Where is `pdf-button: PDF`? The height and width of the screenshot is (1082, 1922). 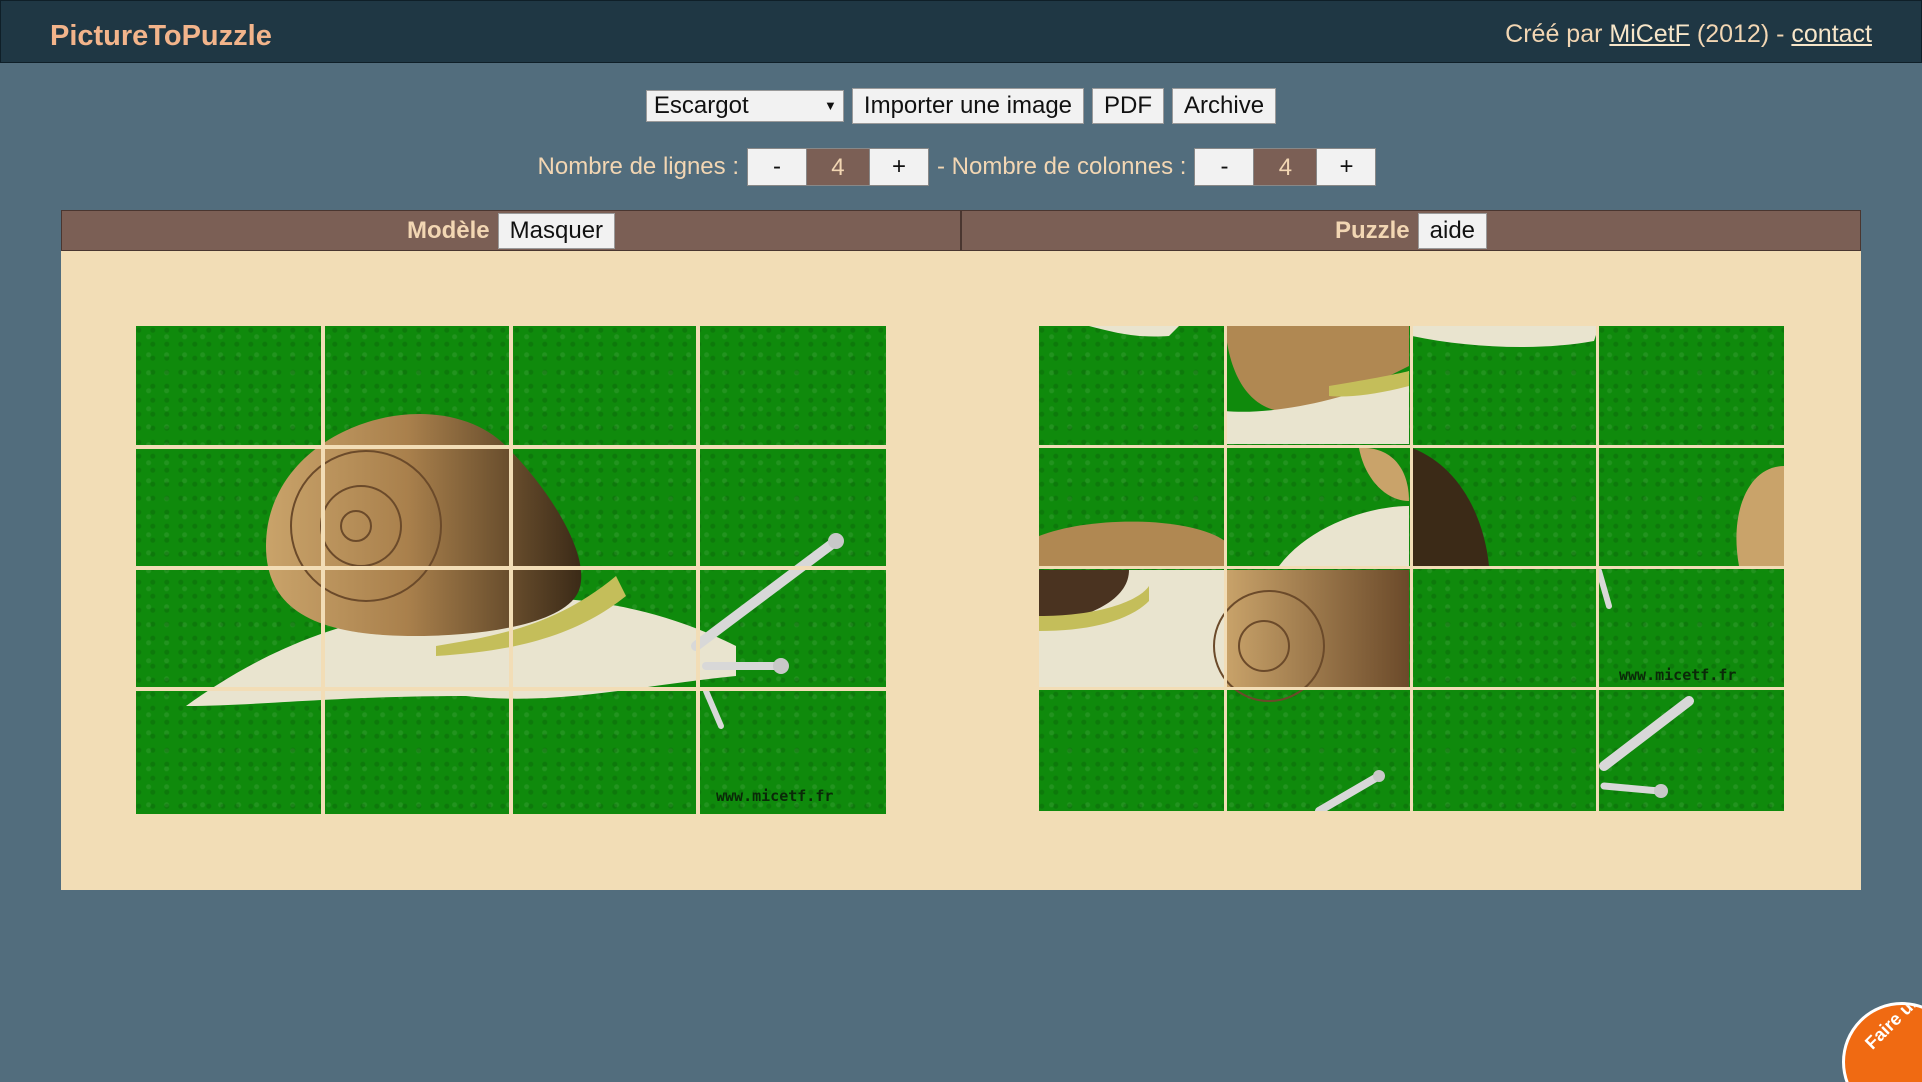 pdf-button: PDF is located at coordinates (1128, 106).